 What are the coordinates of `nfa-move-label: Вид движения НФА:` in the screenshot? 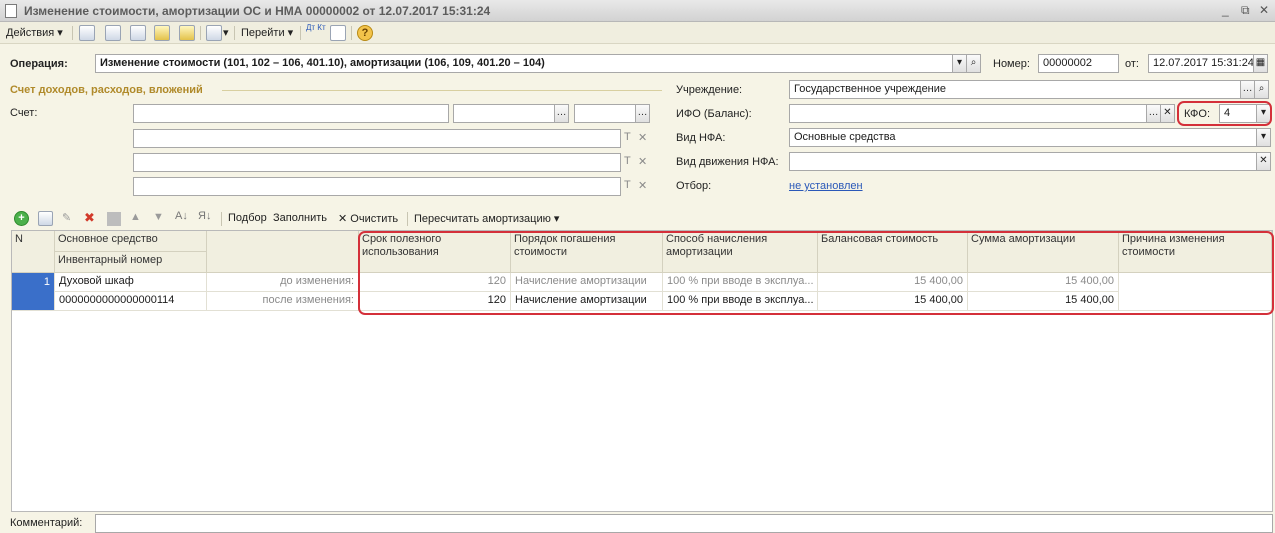 It's located at (727, 162).